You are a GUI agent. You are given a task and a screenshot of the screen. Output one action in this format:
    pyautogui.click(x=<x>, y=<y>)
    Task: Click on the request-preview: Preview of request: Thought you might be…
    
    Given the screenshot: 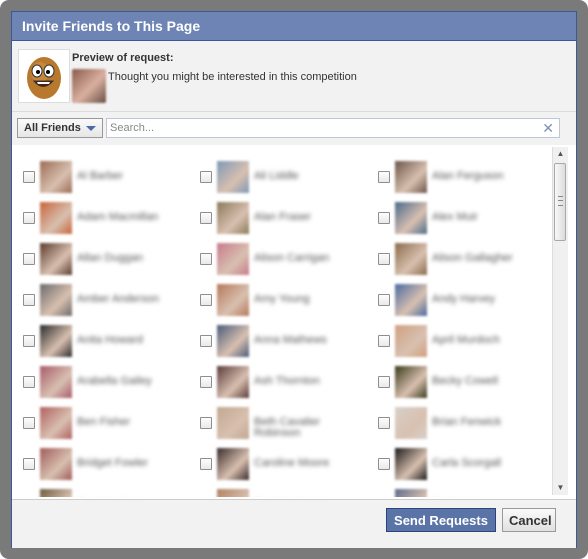 What is the action you would take?
    pyautogui.click(x=294, y=76)
    